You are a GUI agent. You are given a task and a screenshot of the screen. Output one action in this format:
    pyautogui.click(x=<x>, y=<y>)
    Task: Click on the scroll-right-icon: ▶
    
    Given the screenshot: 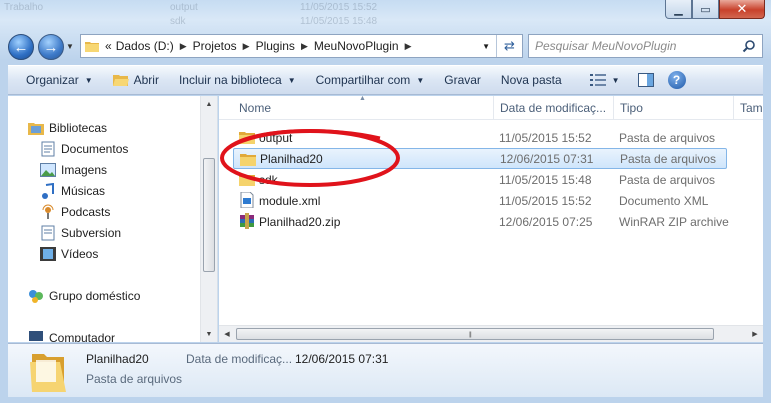 What is the action you would take?
    pyautogui.click(x=755, y=334)
    